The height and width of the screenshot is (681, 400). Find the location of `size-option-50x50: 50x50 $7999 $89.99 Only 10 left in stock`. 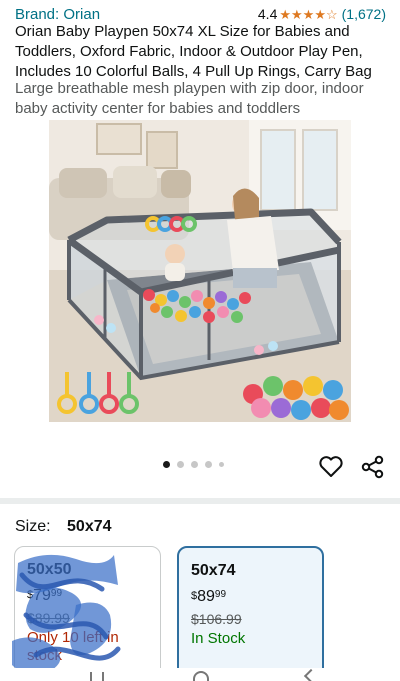

size-option-50x50: 50x50 $7999 $89.99 Only 10 left in stock is located at coordinates (87, 613).